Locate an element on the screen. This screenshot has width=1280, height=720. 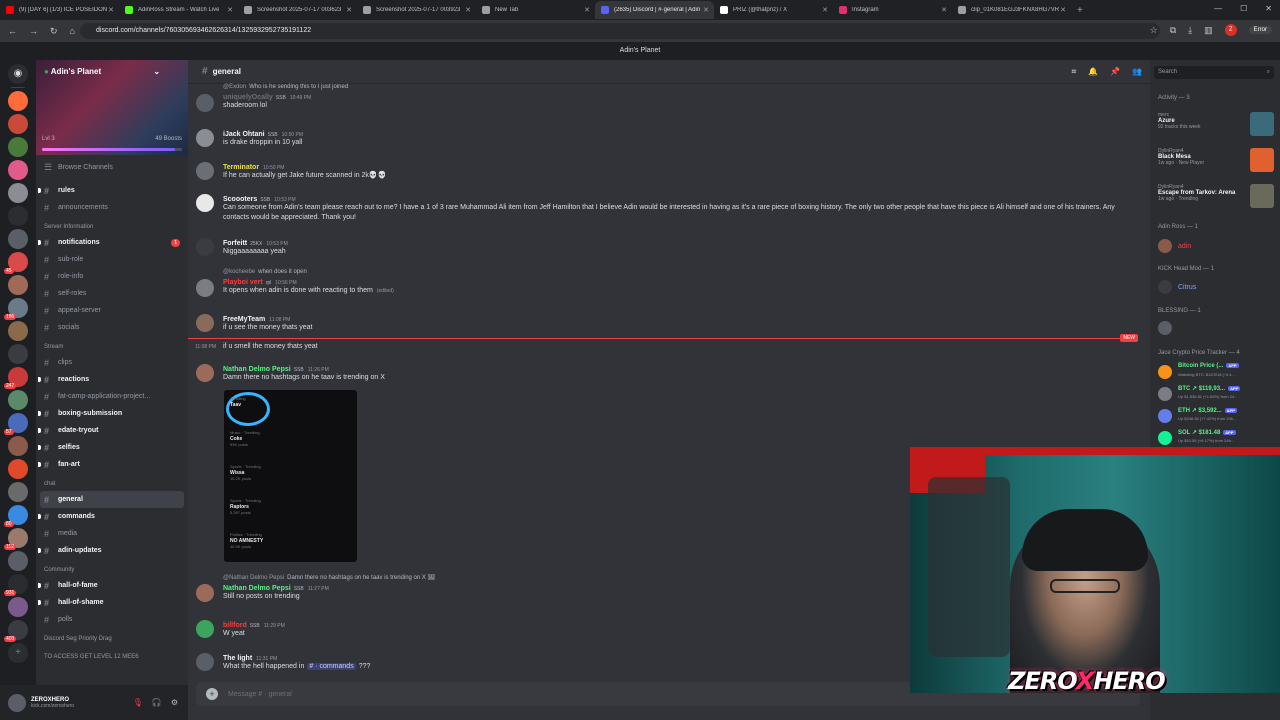
member-list-icon: 👥 is located at coordinates (1137, 72).